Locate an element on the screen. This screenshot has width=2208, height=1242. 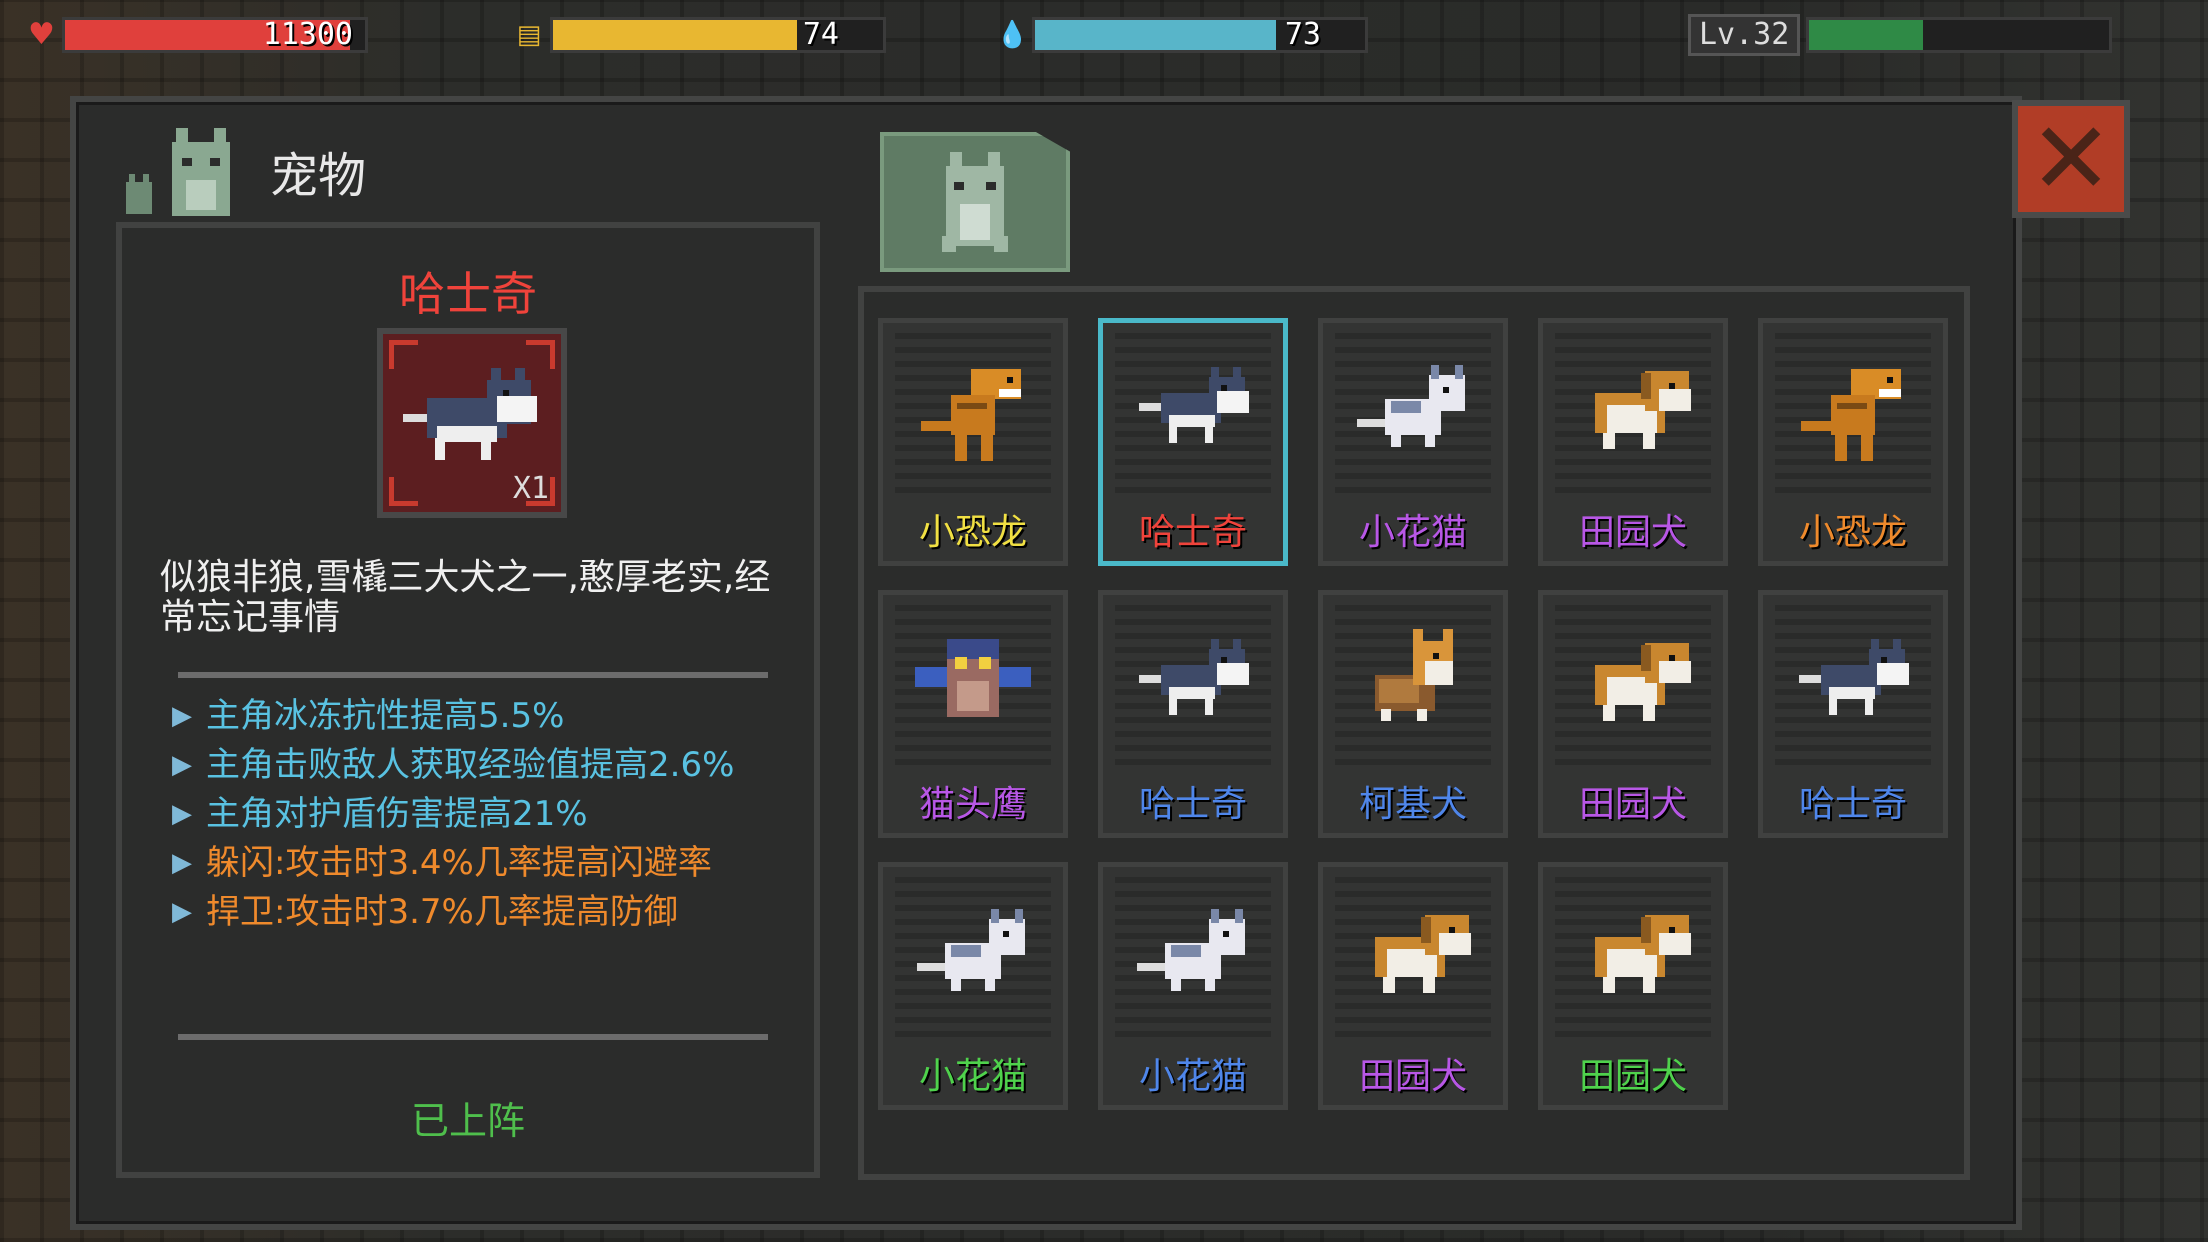
hunger-hud: ▤ 74 is located at coordinates (700, 35).